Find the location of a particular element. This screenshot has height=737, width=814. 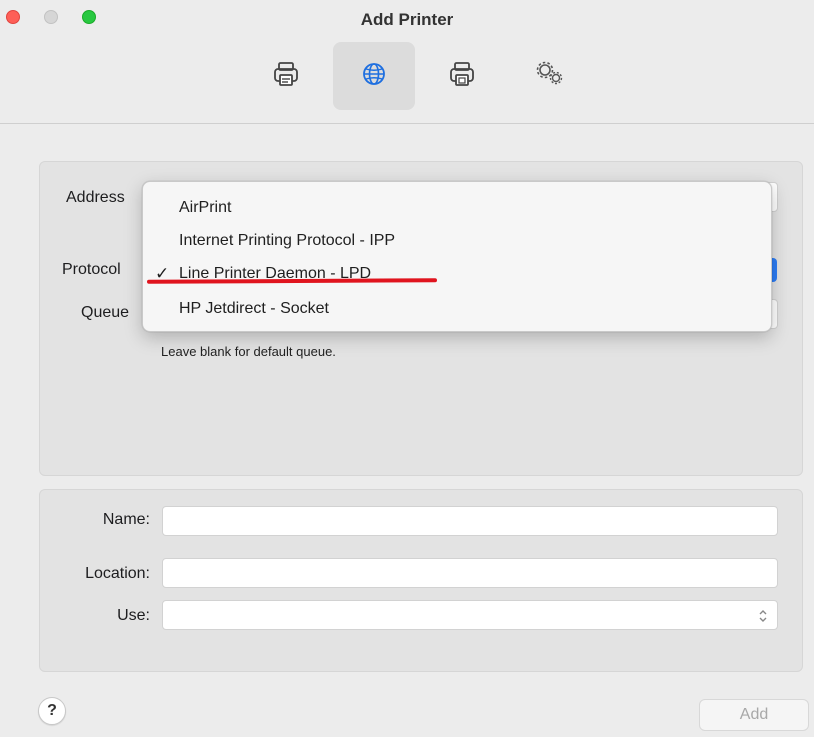

address-label: Address is located at coordinates (95, 197).